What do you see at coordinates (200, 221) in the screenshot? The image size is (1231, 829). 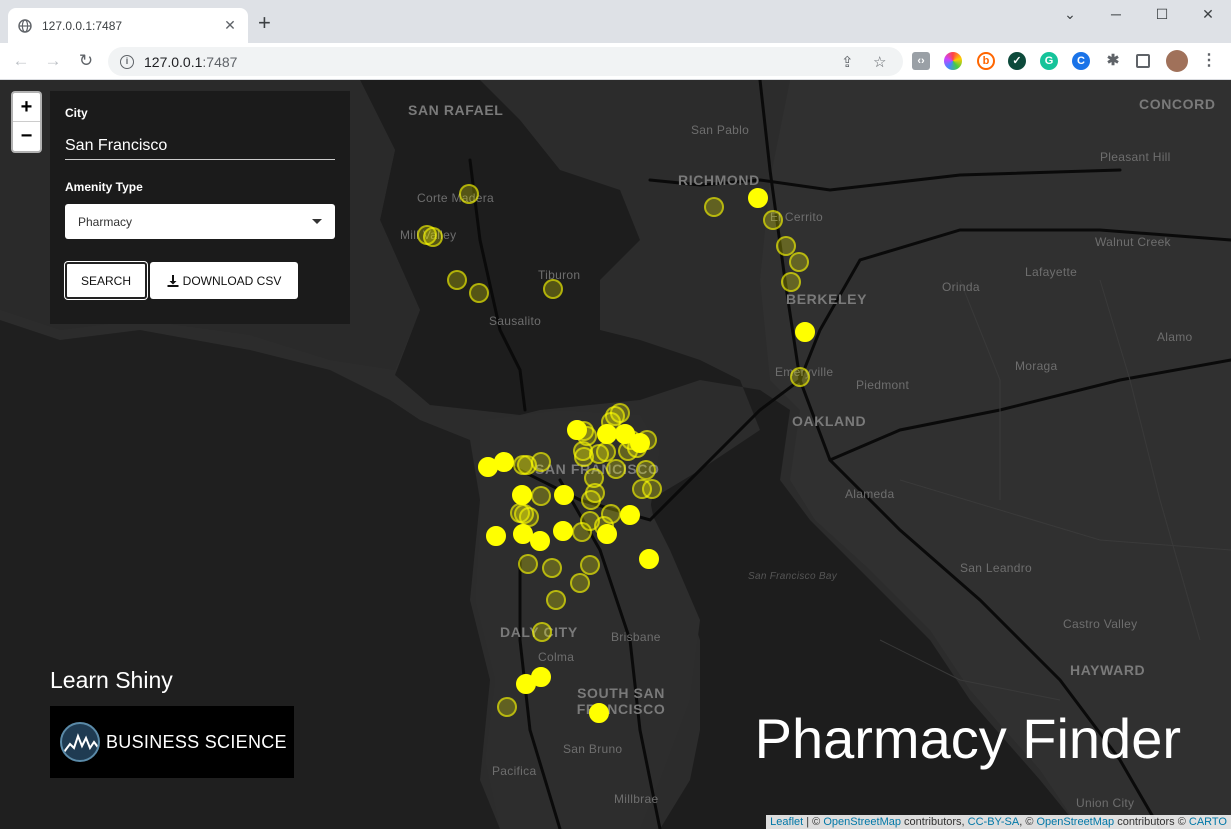 I see `amenity-type-select: Pharmacy` at bounding box center [200, 221].